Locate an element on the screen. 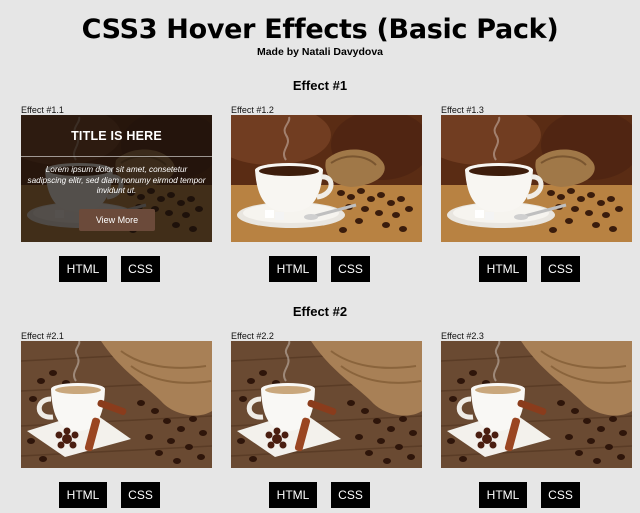  section-title-effect-1: Effect #1 is located at coordinates (320, 85).